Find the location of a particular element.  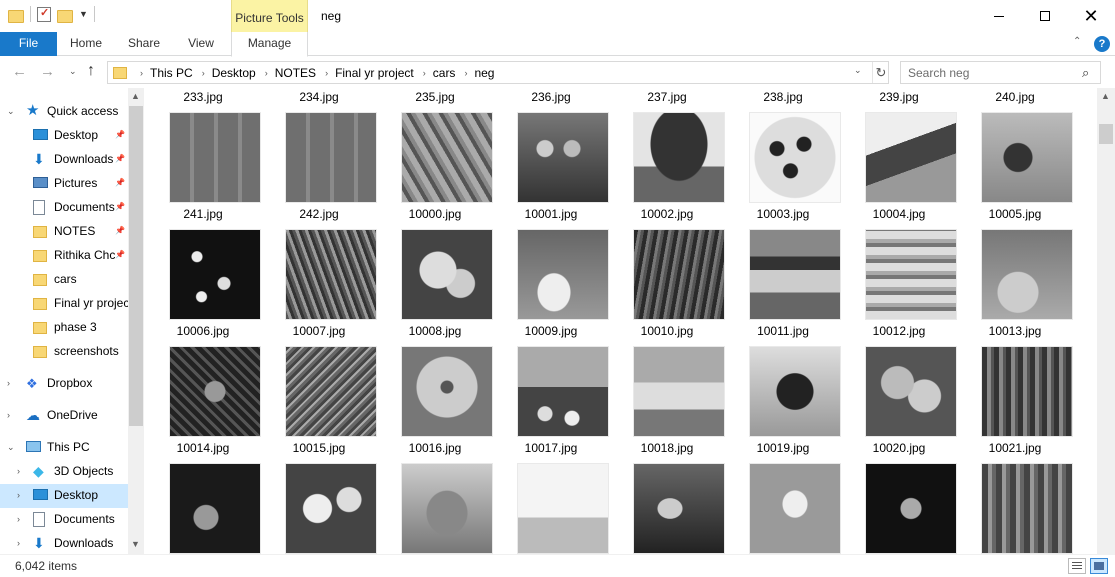

thumbnail-fruit-market is located at coordinates (563, 391).